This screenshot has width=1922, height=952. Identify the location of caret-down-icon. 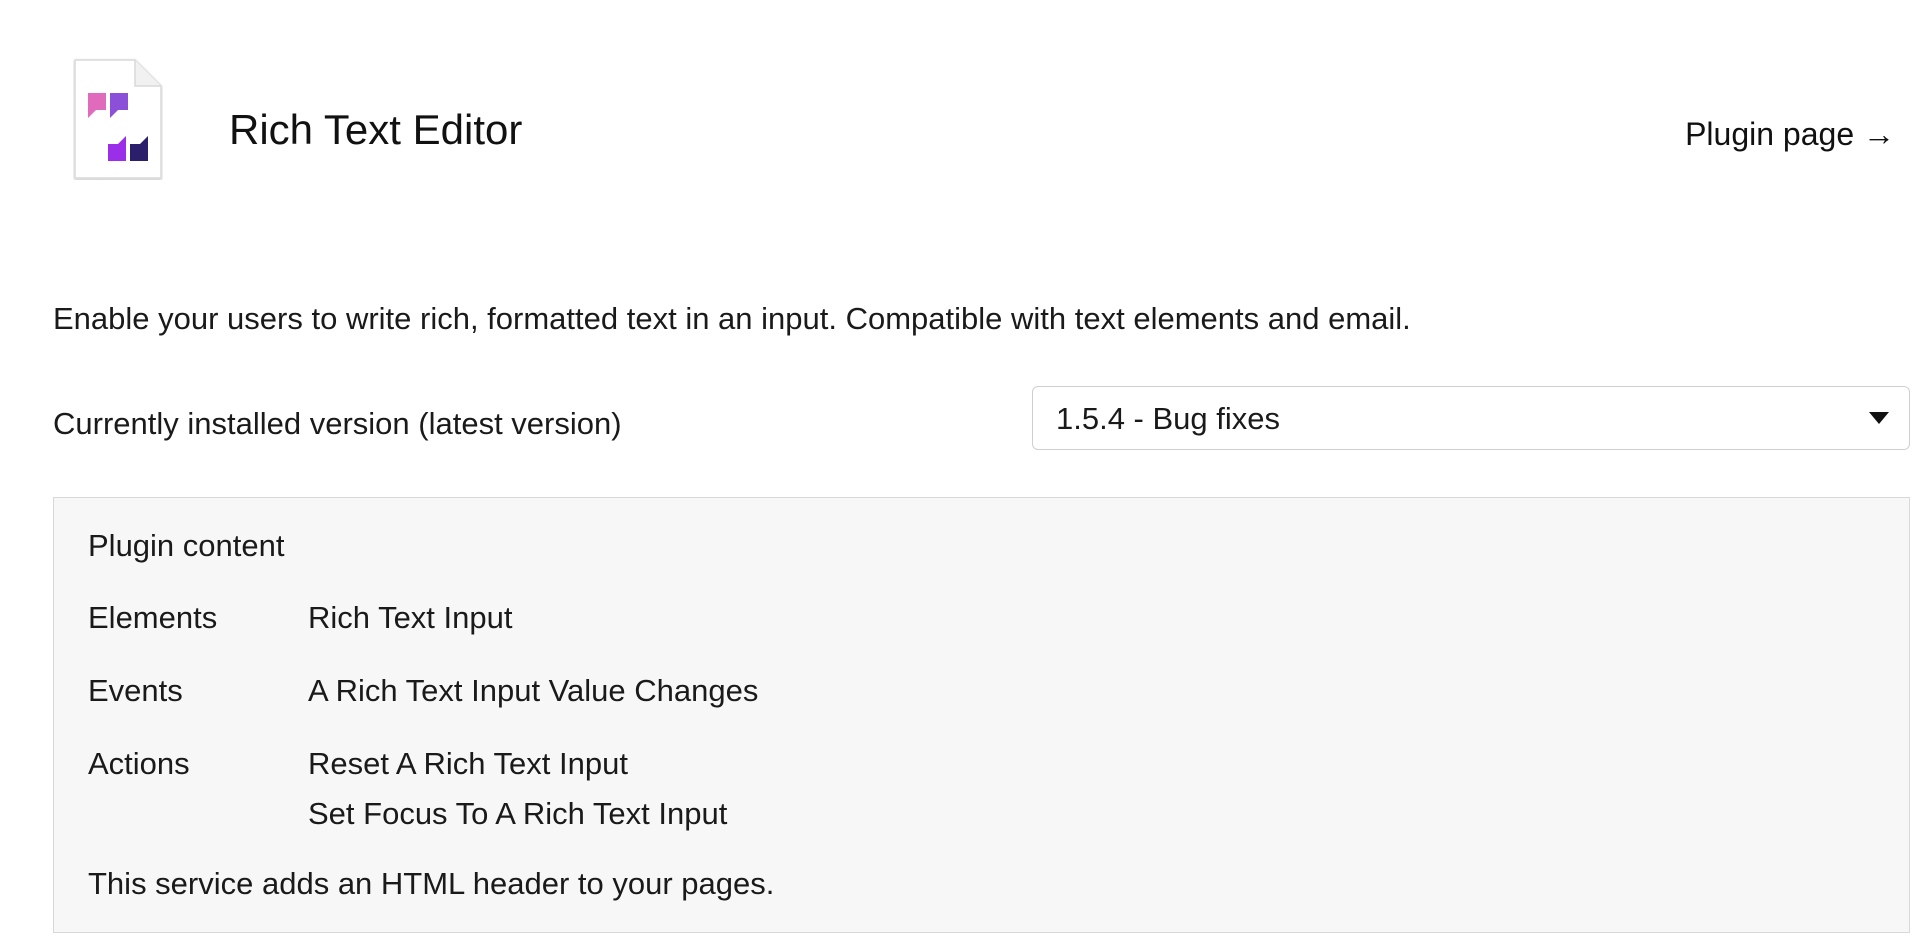
(1879, 418).